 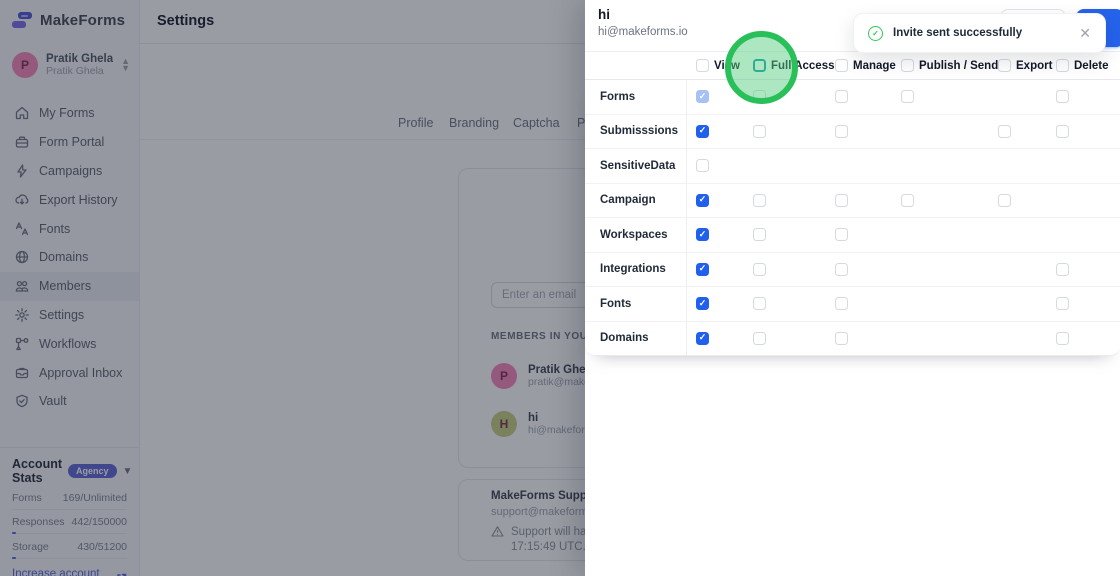 What do you see at coordinates (628, 200) in the screenshot?
I see `row-label: Campaign` at bounding box center [628, 200].